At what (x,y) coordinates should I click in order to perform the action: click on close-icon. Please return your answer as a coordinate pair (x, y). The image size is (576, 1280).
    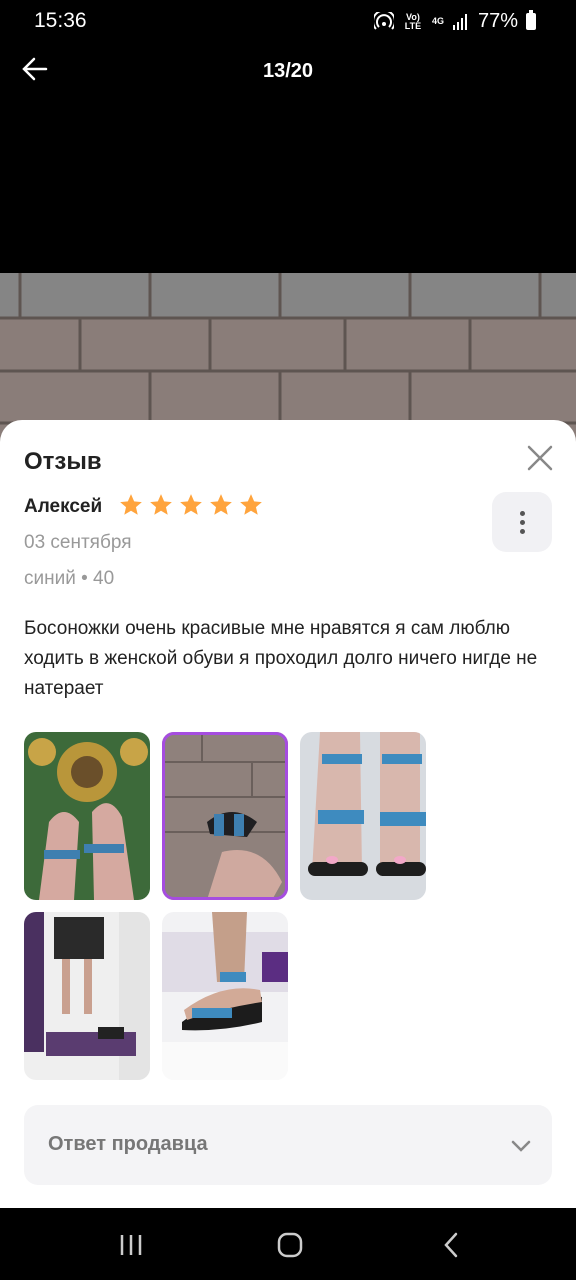
    Looking at the image, I should click on (540, 458).